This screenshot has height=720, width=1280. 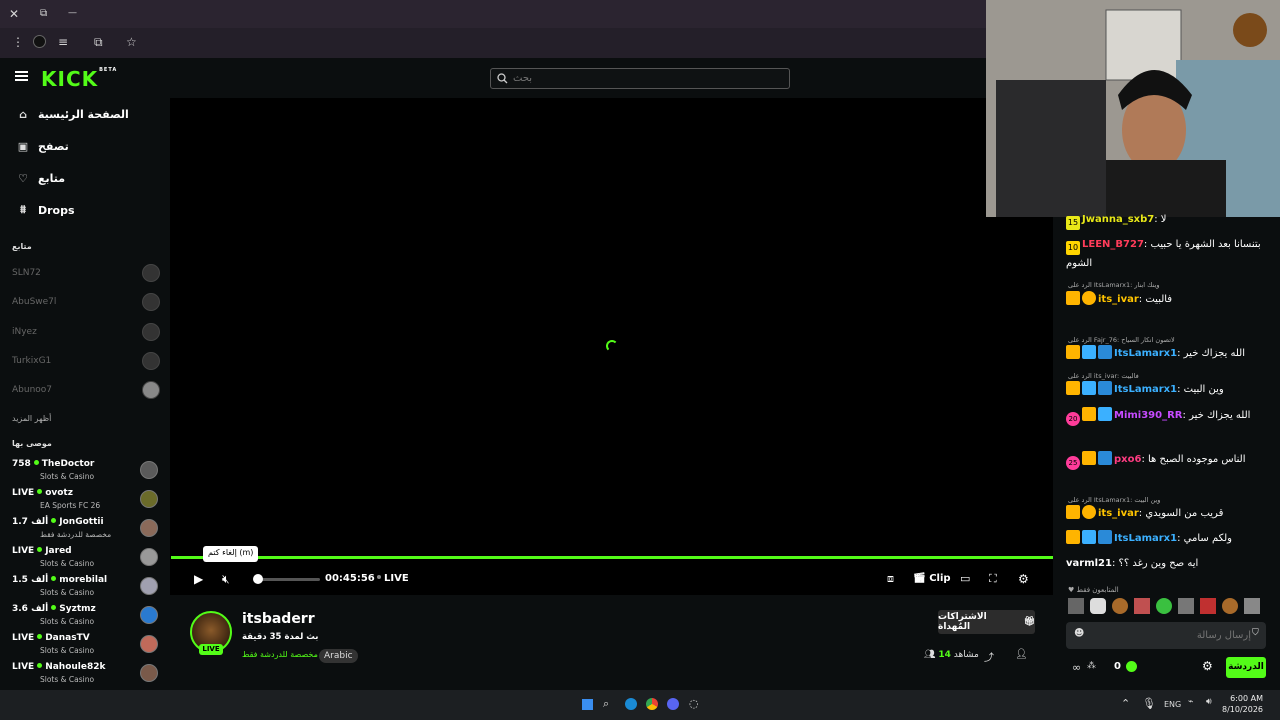 What do you see at coordinates (493, 43) in the screenshot?
I see `browser-toolbar` at bounding box center [493, 43].